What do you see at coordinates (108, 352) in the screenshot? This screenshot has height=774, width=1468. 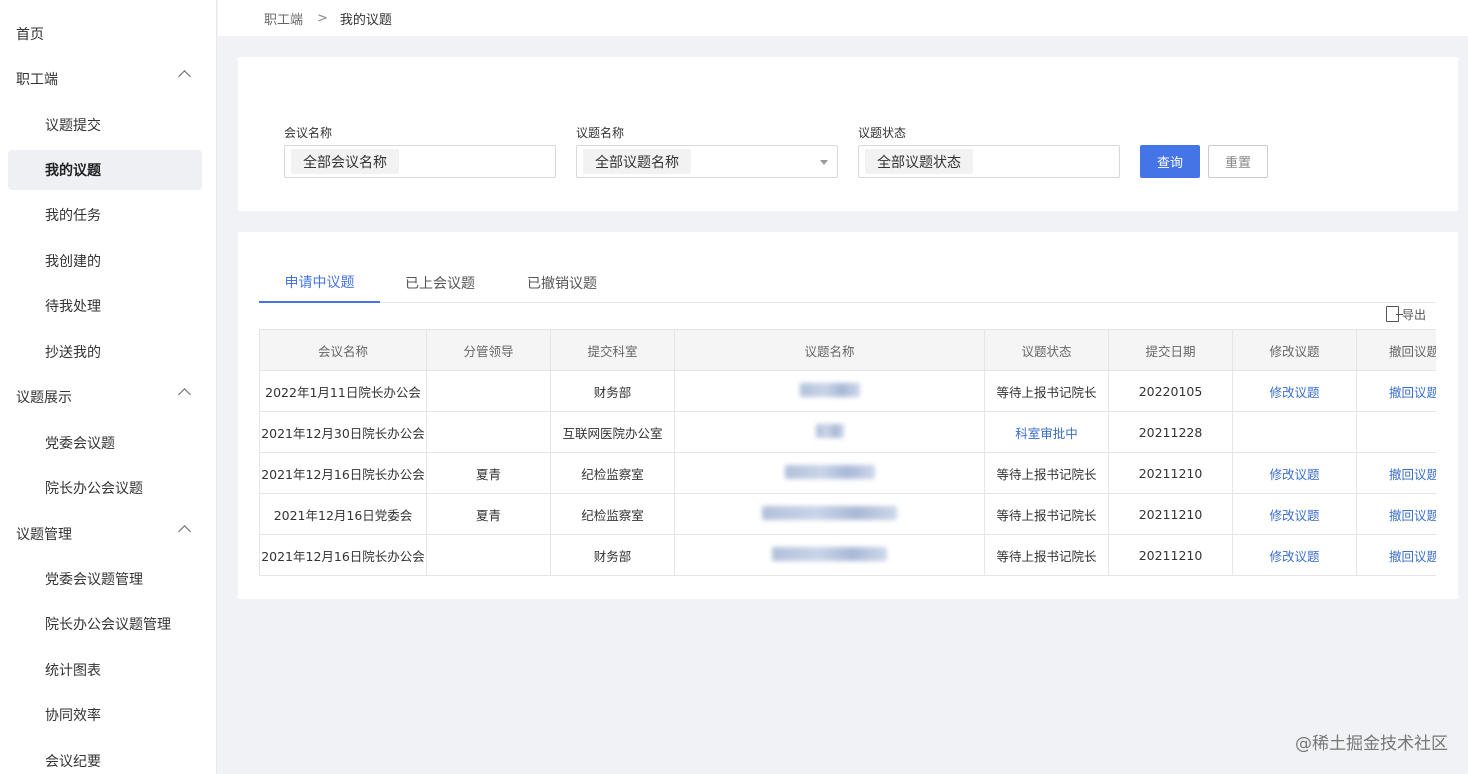 I see `sidebar-item: 抄送我的` at bounding box center [108, 352].